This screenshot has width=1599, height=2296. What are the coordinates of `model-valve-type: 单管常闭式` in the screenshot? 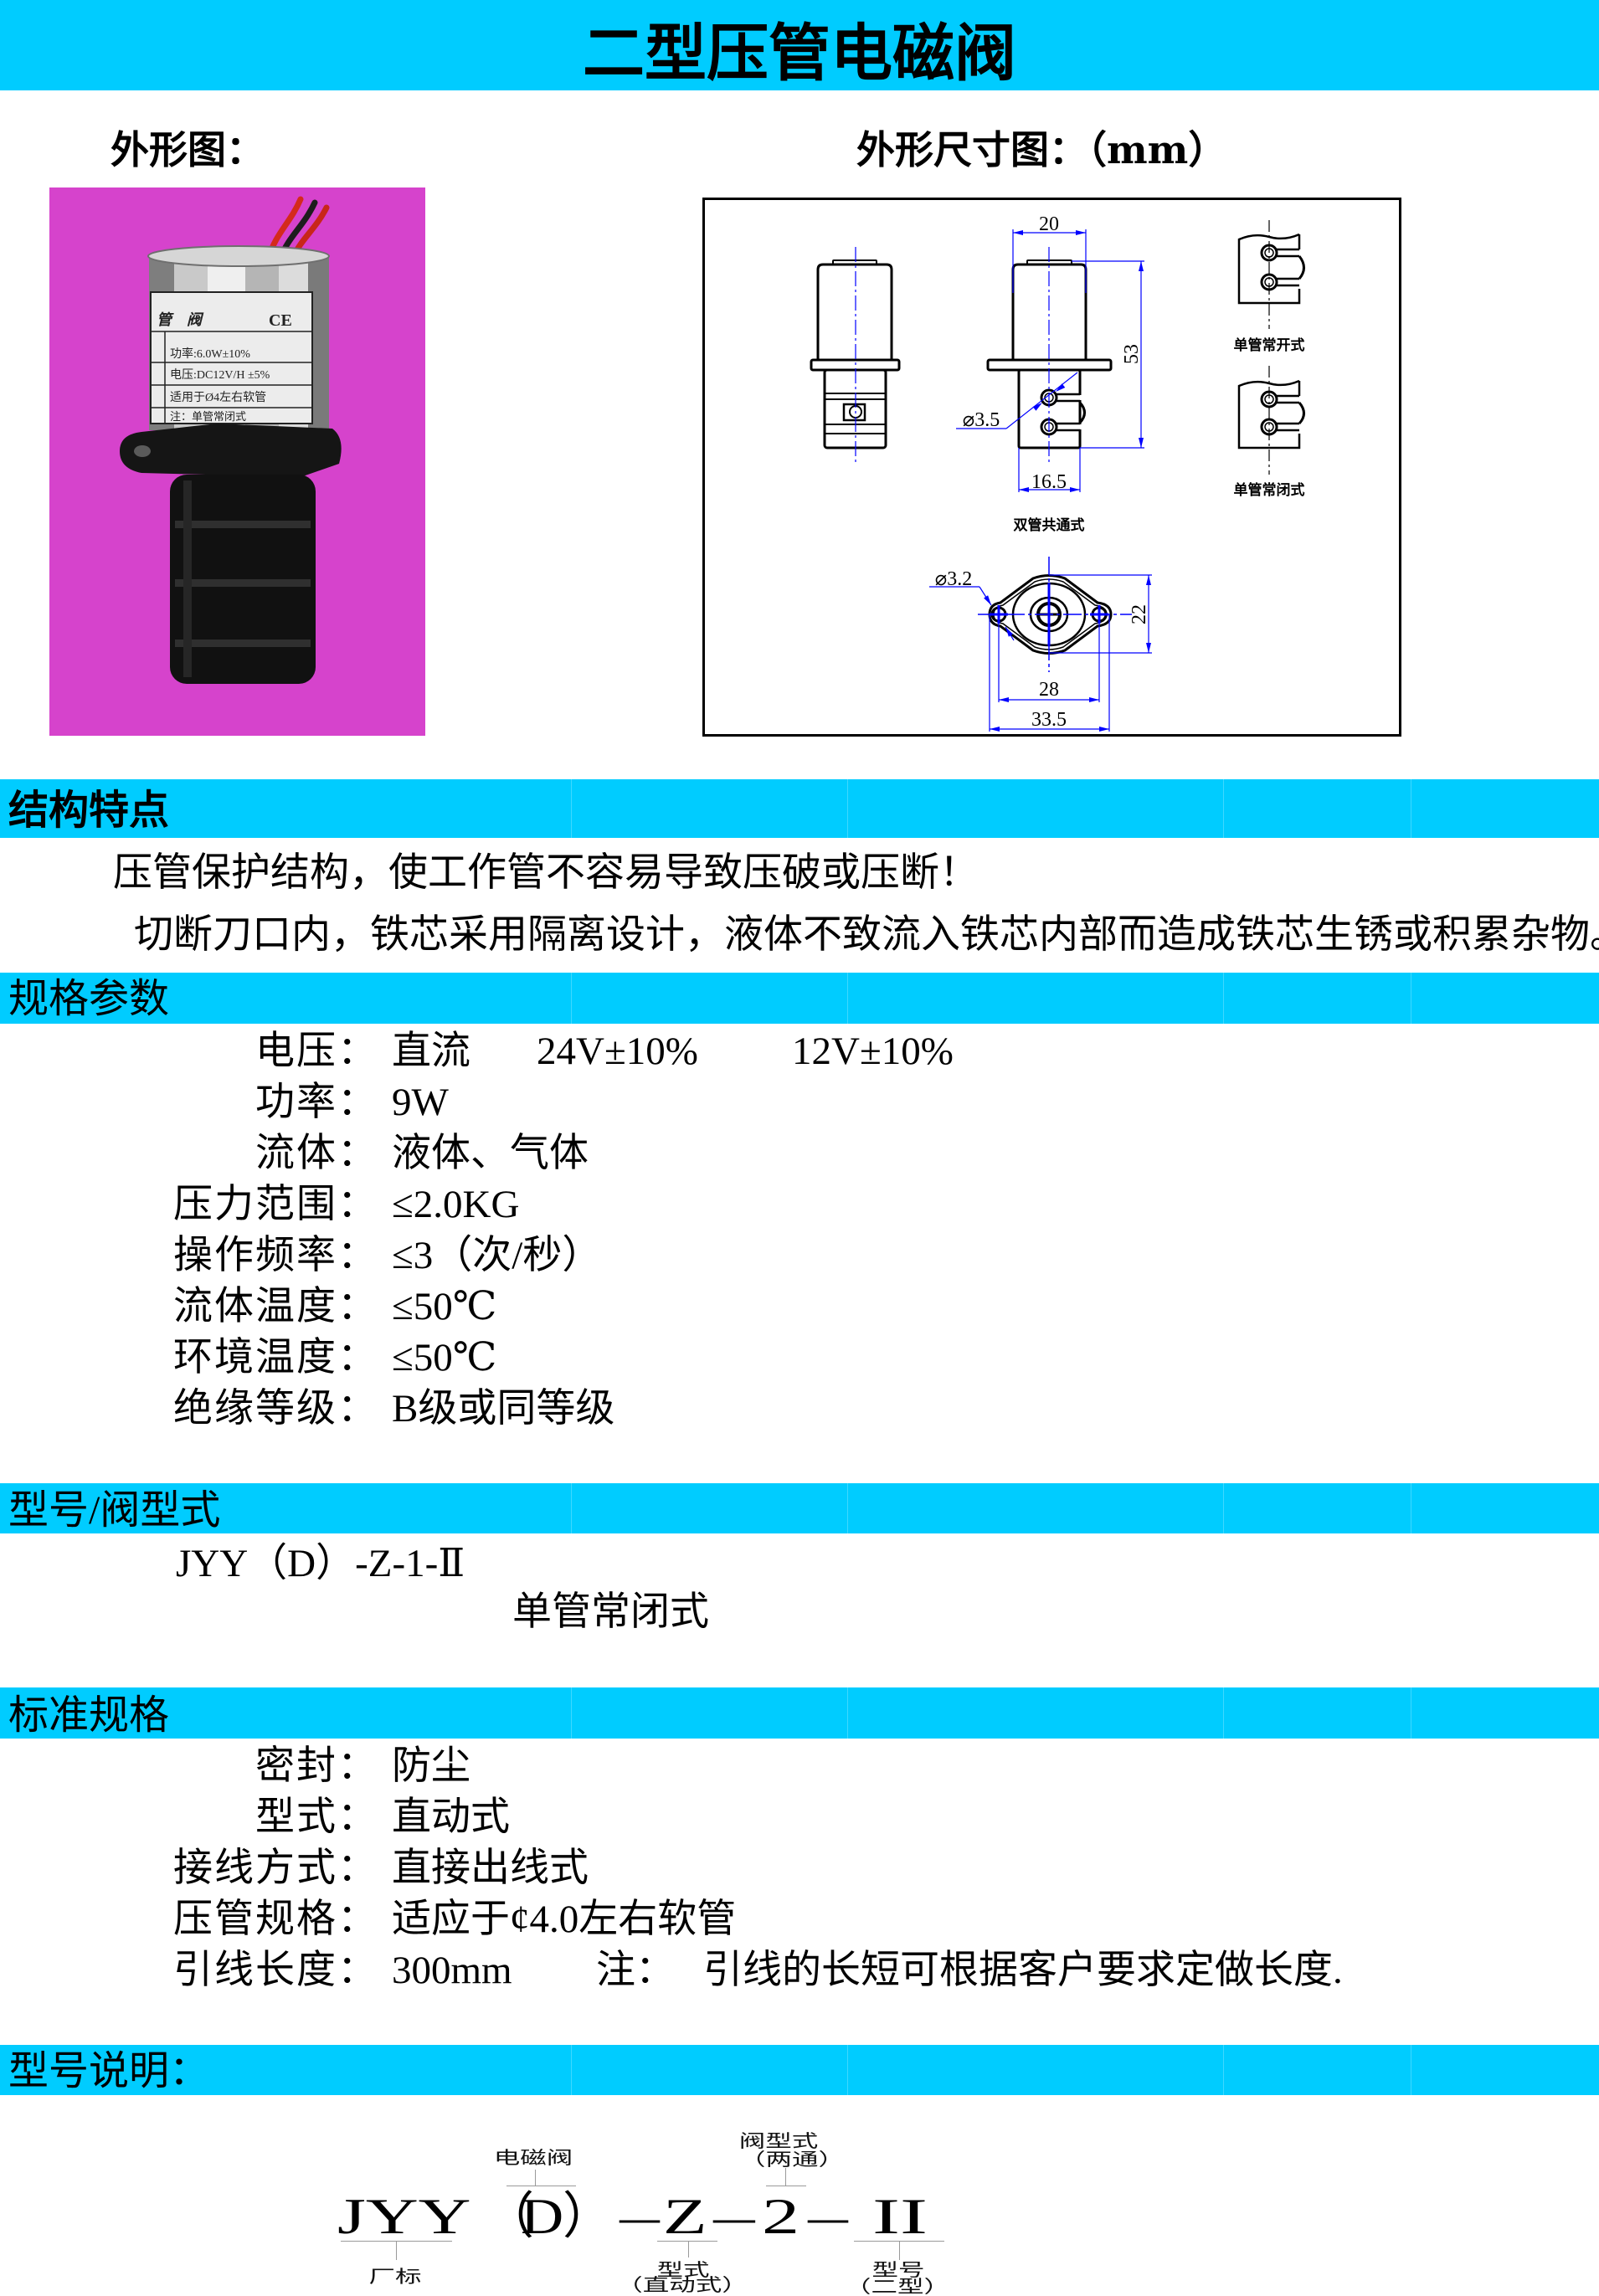 It's located at (610, 1612).